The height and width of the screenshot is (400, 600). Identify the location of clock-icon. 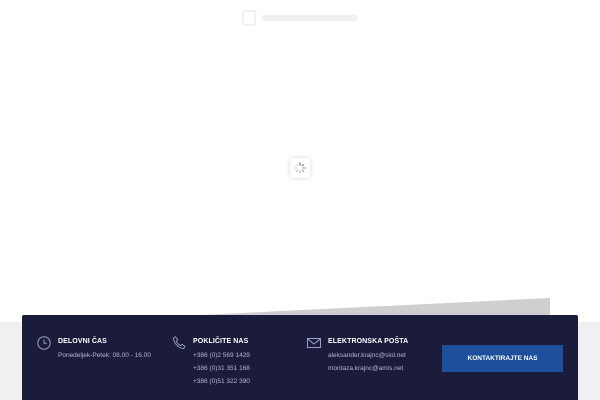
(44, 343).